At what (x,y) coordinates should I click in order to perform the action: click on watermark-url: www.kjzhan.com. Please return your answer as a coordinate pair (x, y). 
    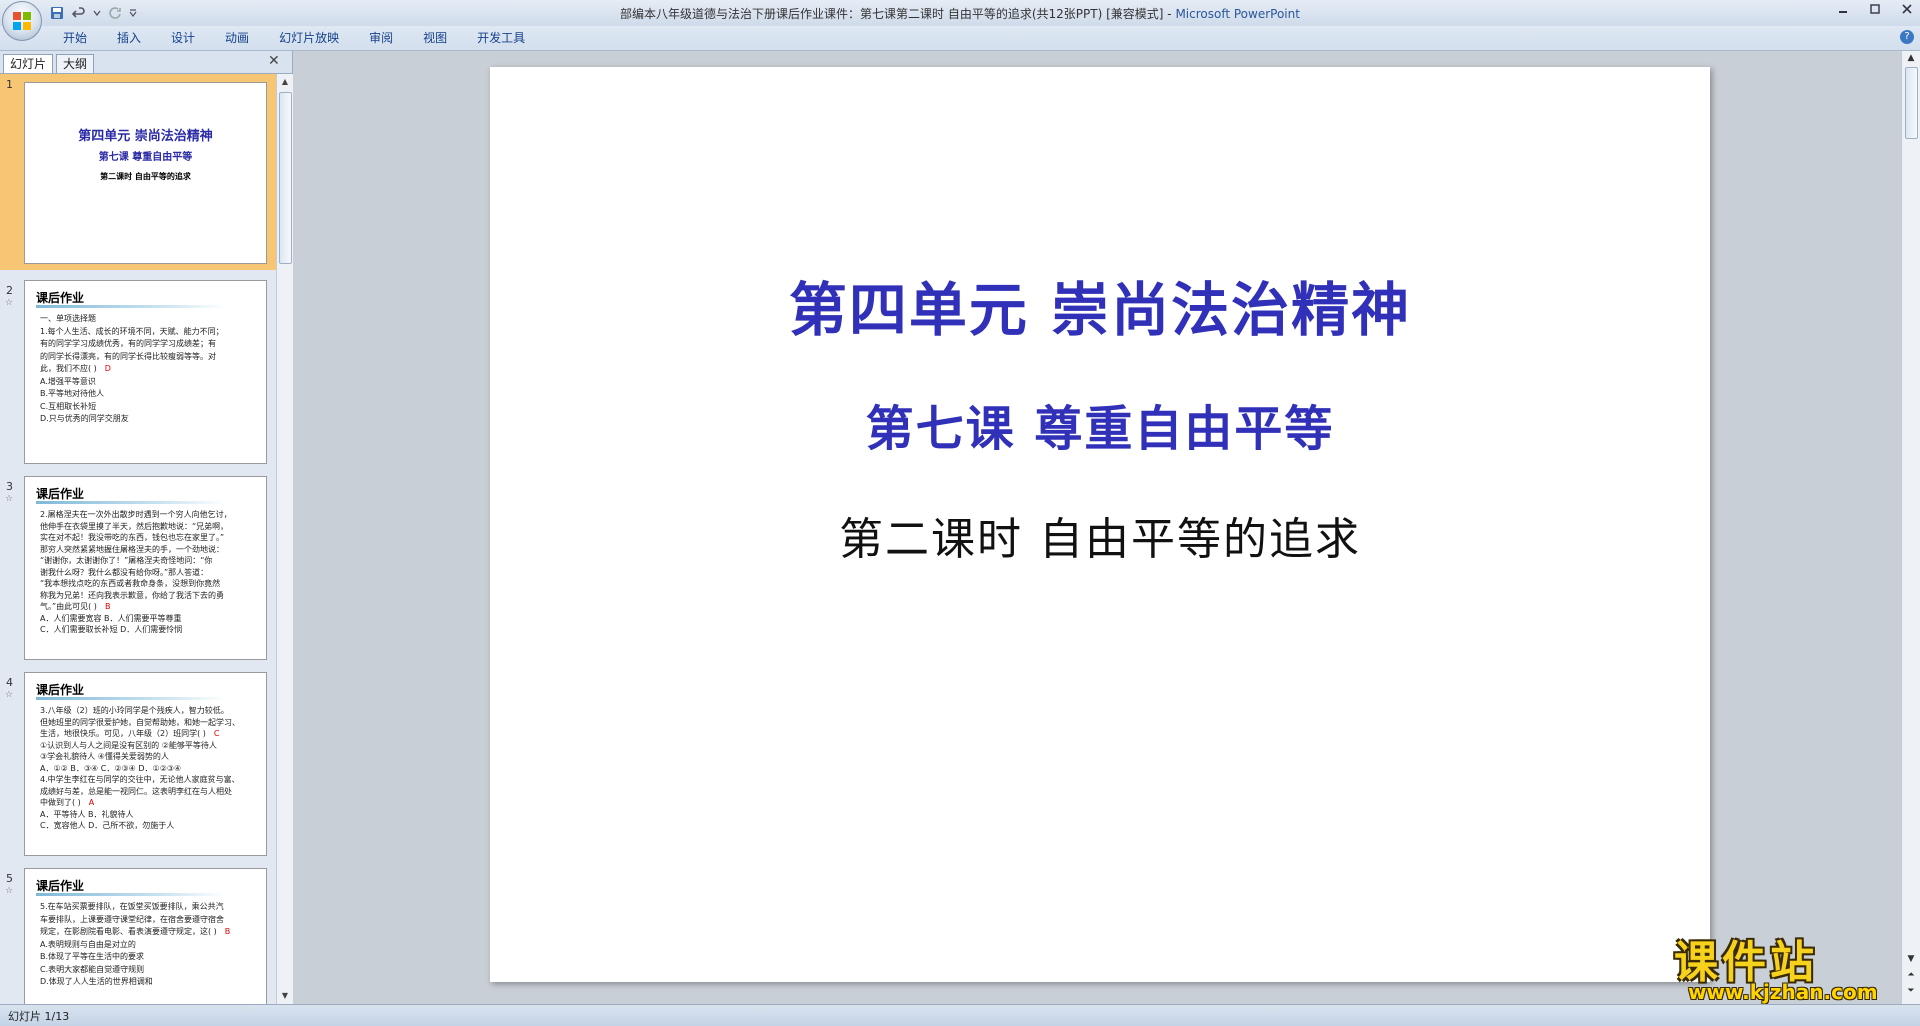
    Looking at the image, I should click on (1783, 992).